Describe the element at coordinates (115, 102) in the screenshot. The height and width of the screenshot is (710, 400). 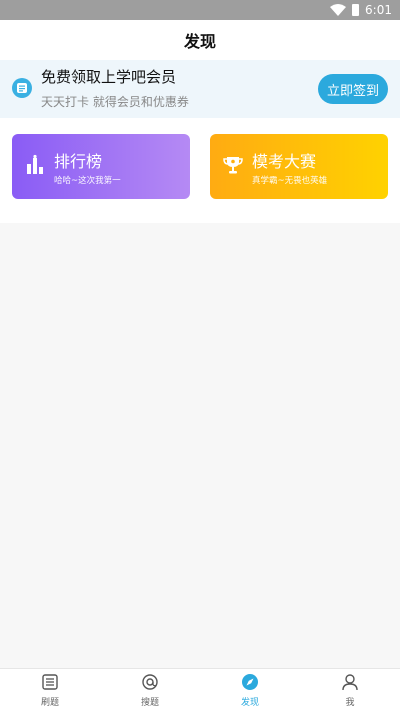
I see `banner-subtitle: 天天打卡 就得会员和优惠券` at that location.